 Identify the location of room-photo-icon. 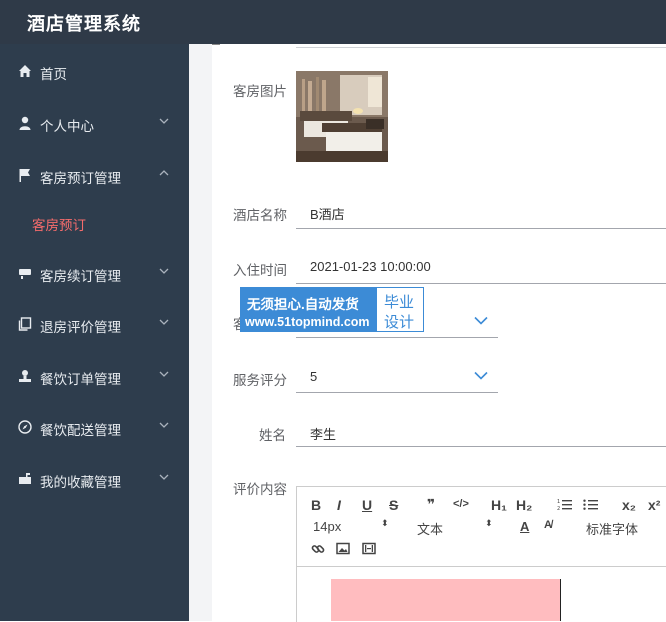
(342, 116).